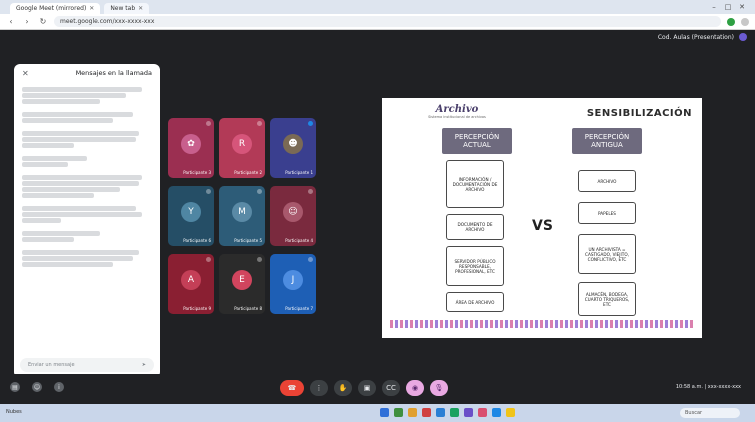  What do you see at coordinates (412, 412) in the screenshot?
I see `folder-icon` at bounding box center [412, 412].